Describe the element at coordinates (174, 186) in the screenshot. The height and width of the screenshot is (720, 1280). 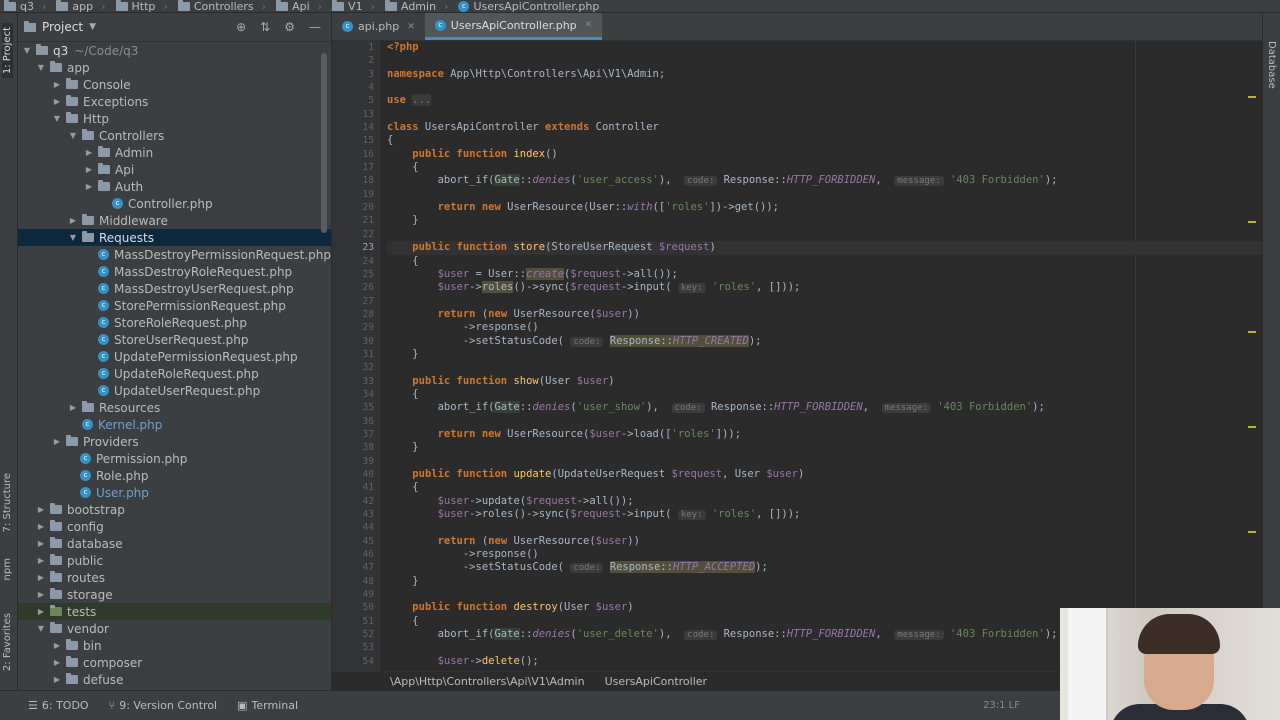
I see `tree-item-auth: ▶ Auth` at that location.